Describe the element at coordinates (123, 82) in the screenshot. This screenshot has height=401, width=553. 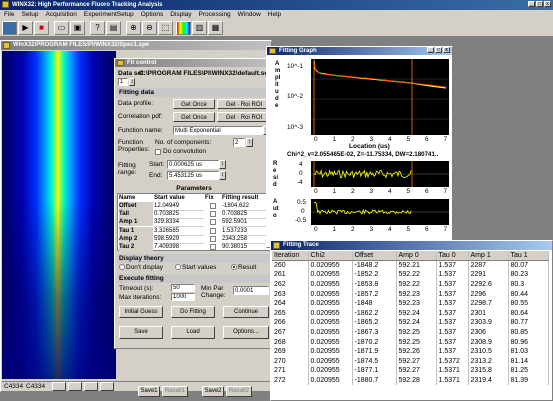
I see `data-set-number: 1` at that location.